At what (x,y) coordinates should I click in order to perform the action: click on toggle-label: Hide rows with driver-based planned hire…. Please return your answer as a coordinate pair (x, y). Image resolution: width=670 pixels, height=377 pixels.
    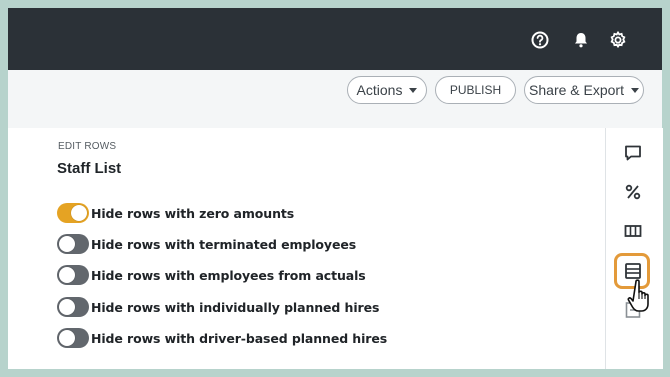
    Looking at the image, I should click on (239, 338).